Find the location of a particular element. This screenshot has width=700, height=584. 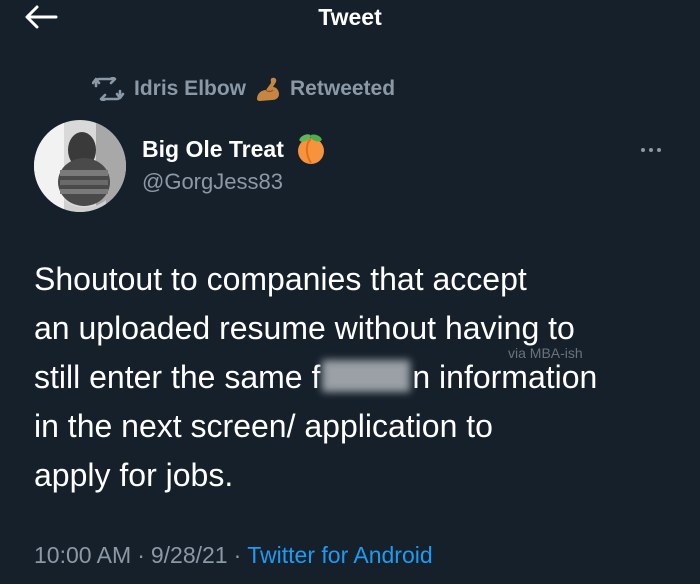

censored-word-blur is located at coordinates (366, 376).